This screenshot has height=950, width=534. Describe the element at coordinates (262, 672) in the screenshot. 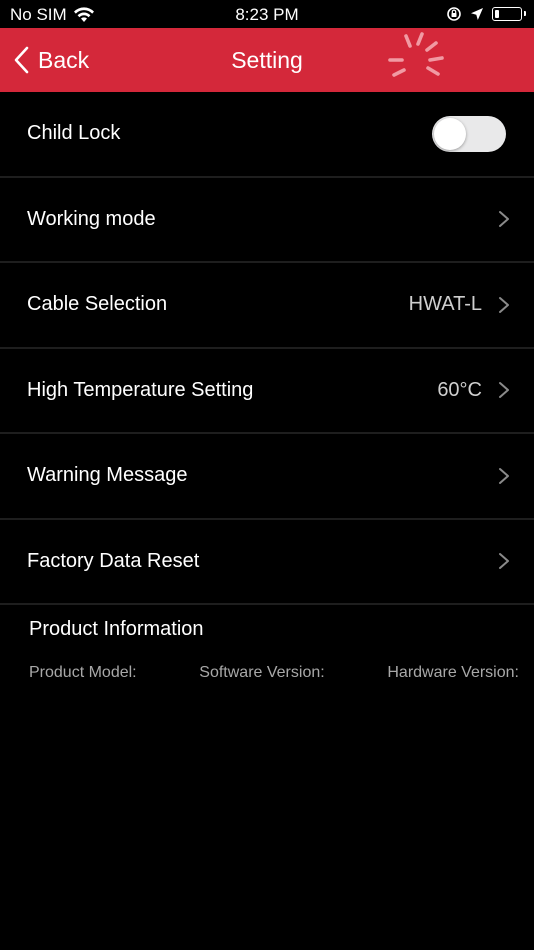

I see `software-version-label: Software Version:` at that location.